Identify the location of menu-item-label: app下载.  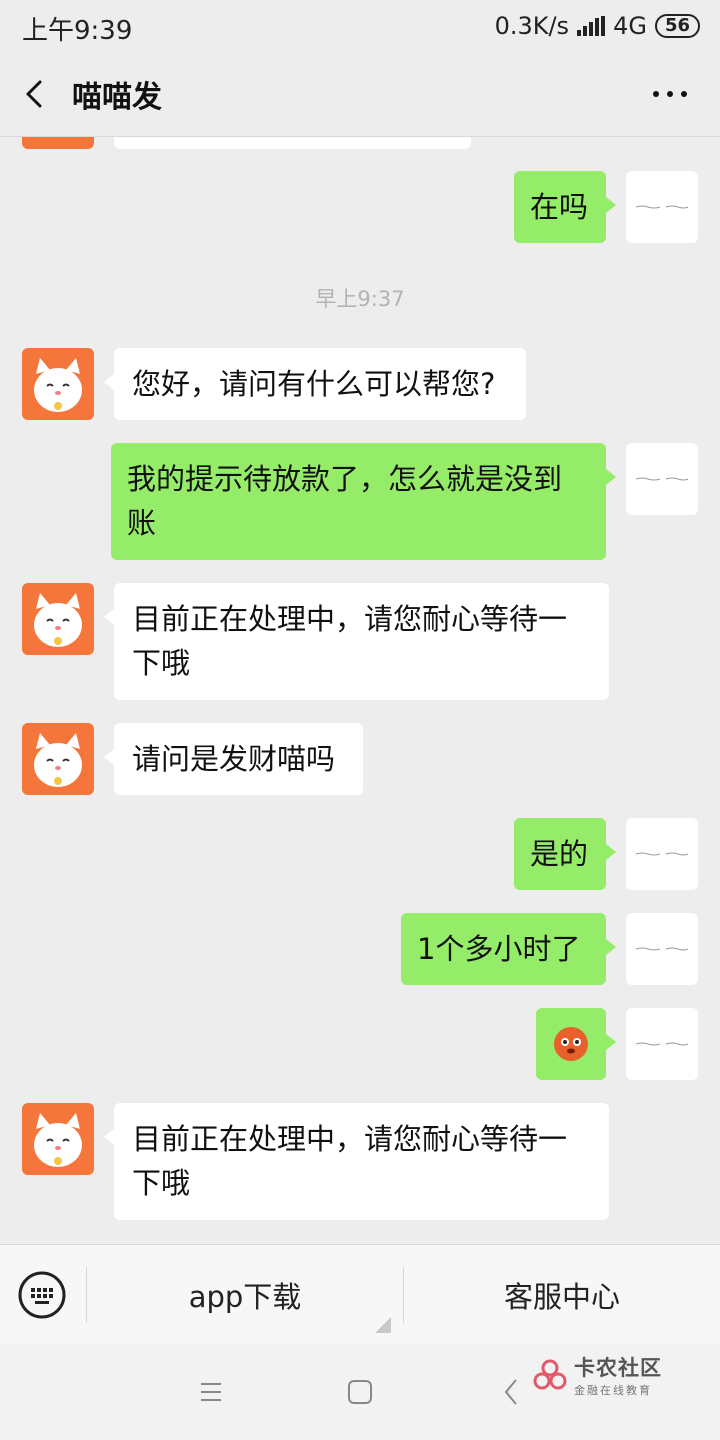
(245, 1297).